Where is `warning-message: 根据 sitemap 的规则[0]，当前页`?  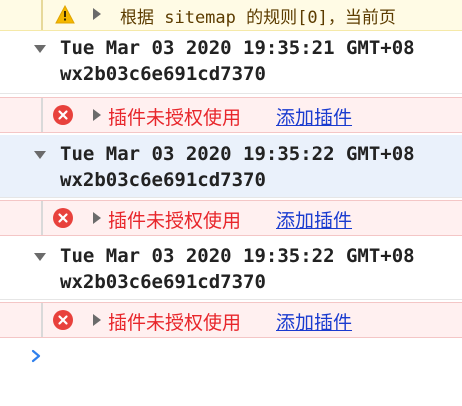
warning-message: 根据 sitemap 的规则[0]，当前页 is located at coordinates (258, 18).